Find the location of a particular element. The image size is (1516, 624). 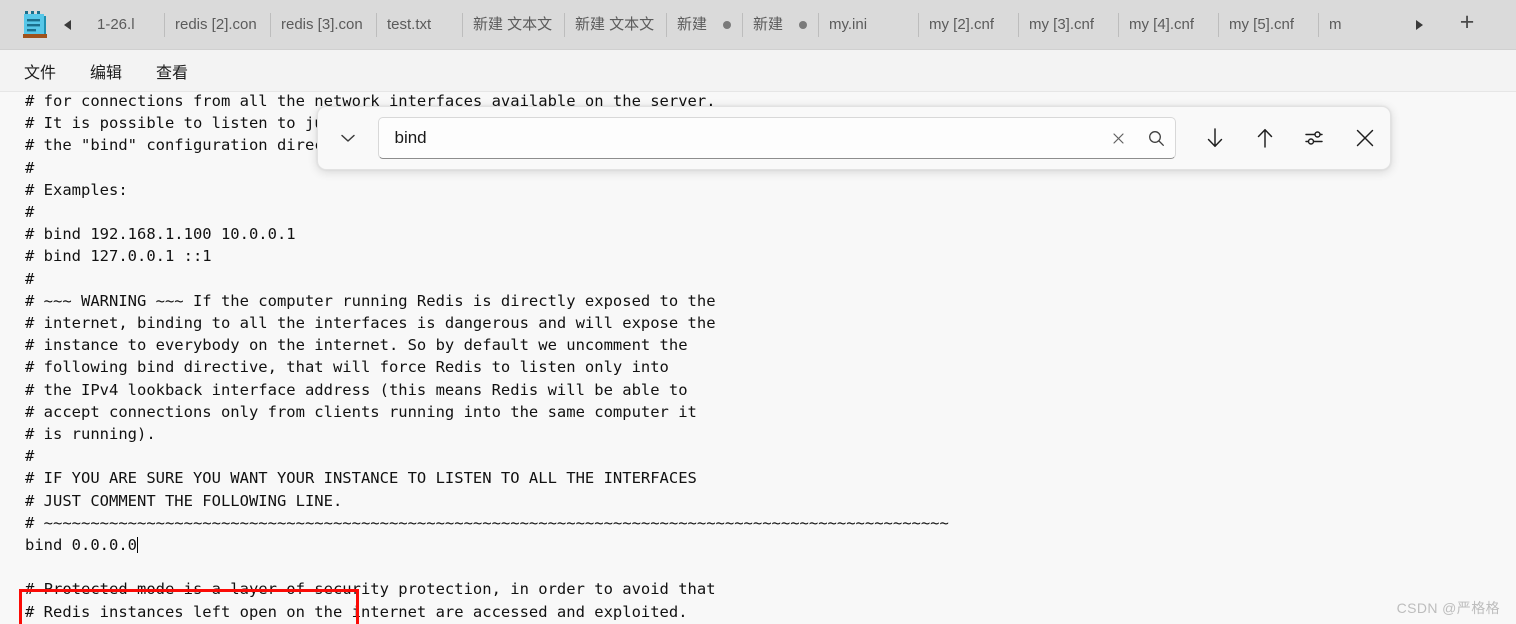

tab-item: my.ini is located at coordinates (868, 25).